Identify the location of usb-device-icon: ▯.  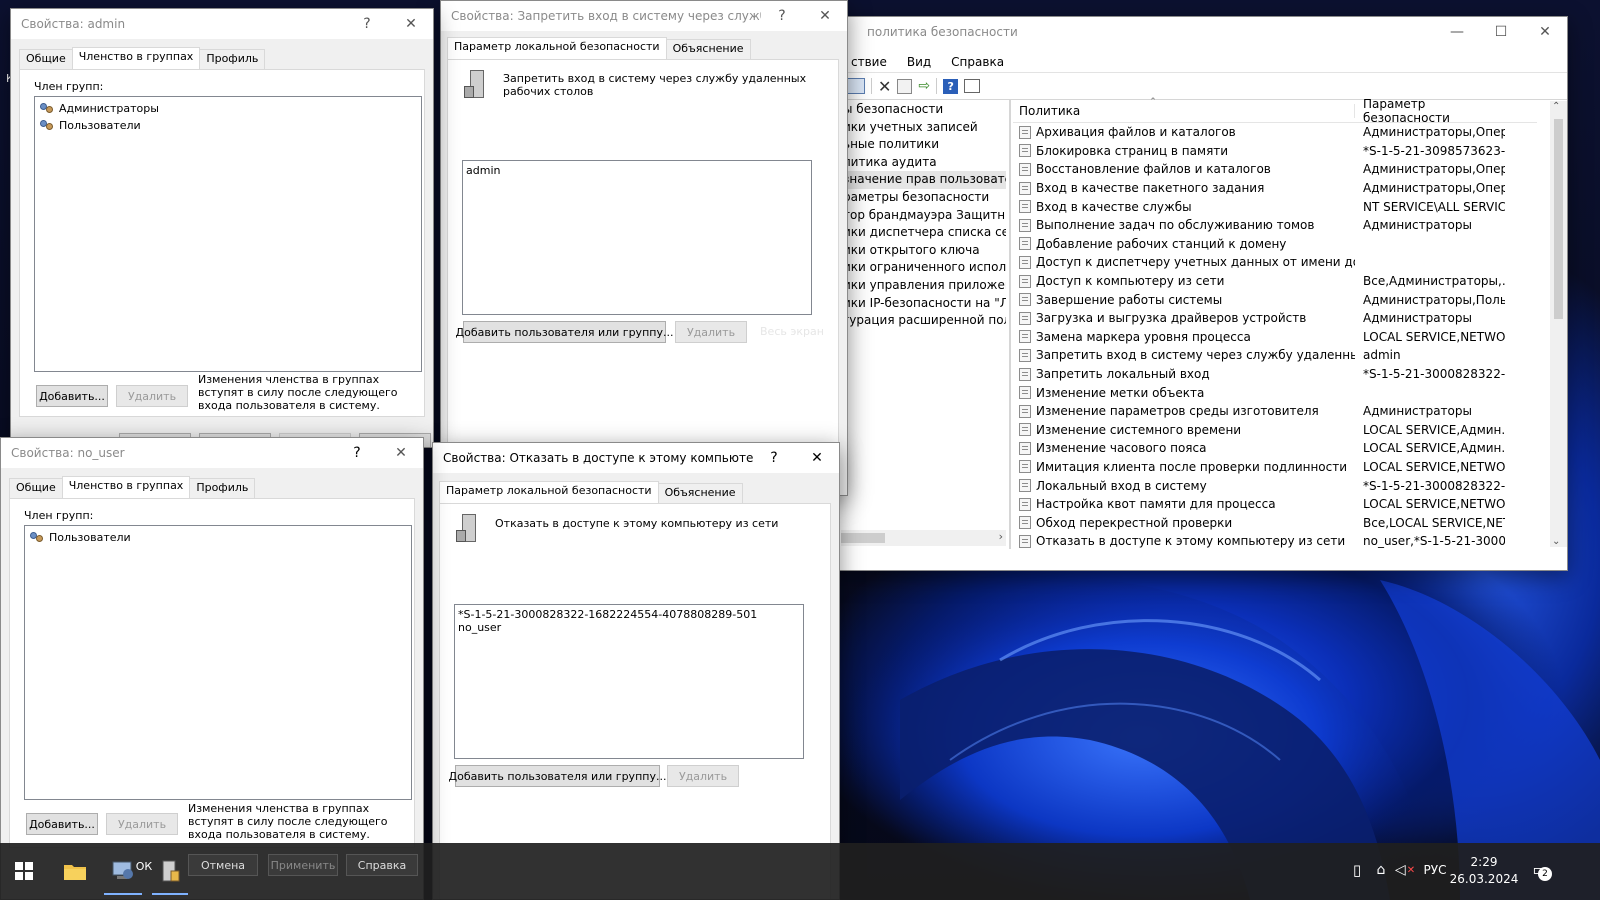
(1357, 870).